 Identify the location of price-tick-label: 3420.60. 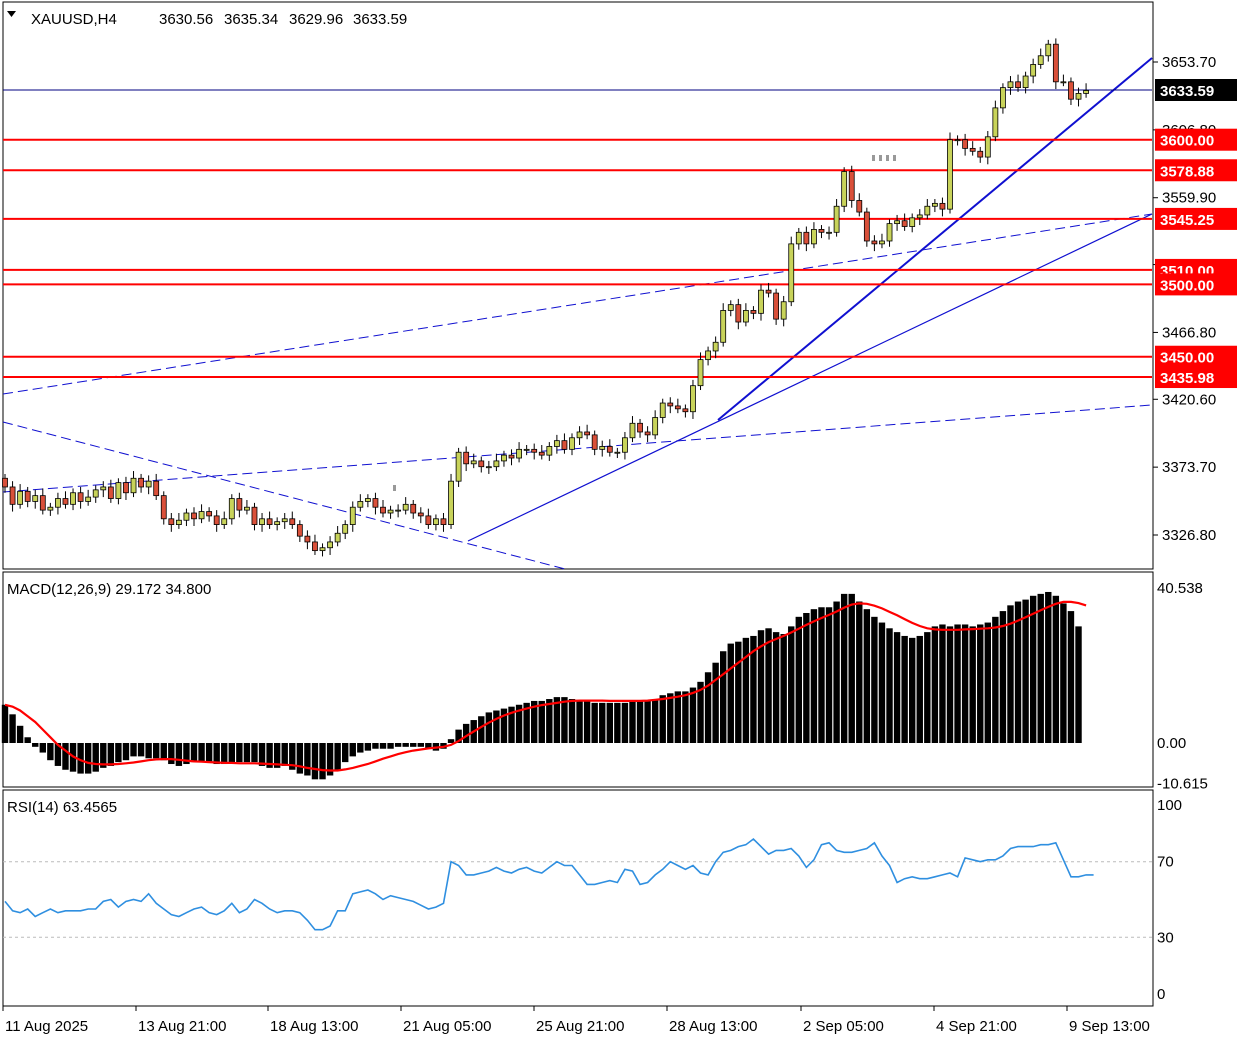
(1189, 399).